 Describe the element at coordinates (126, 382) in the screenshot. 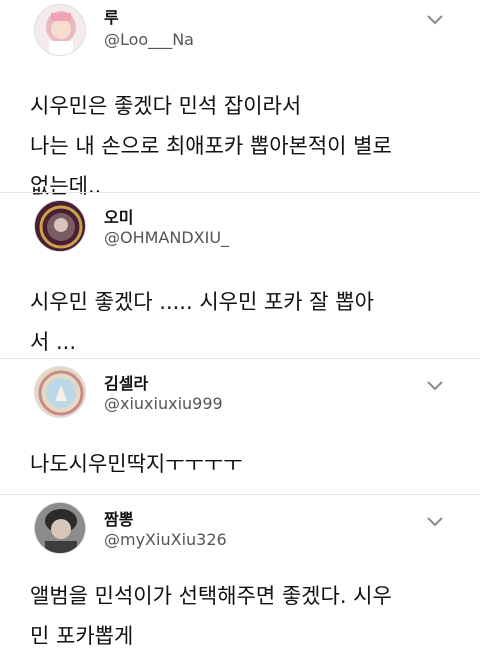

I see `user-name: 김셀라` at that location.